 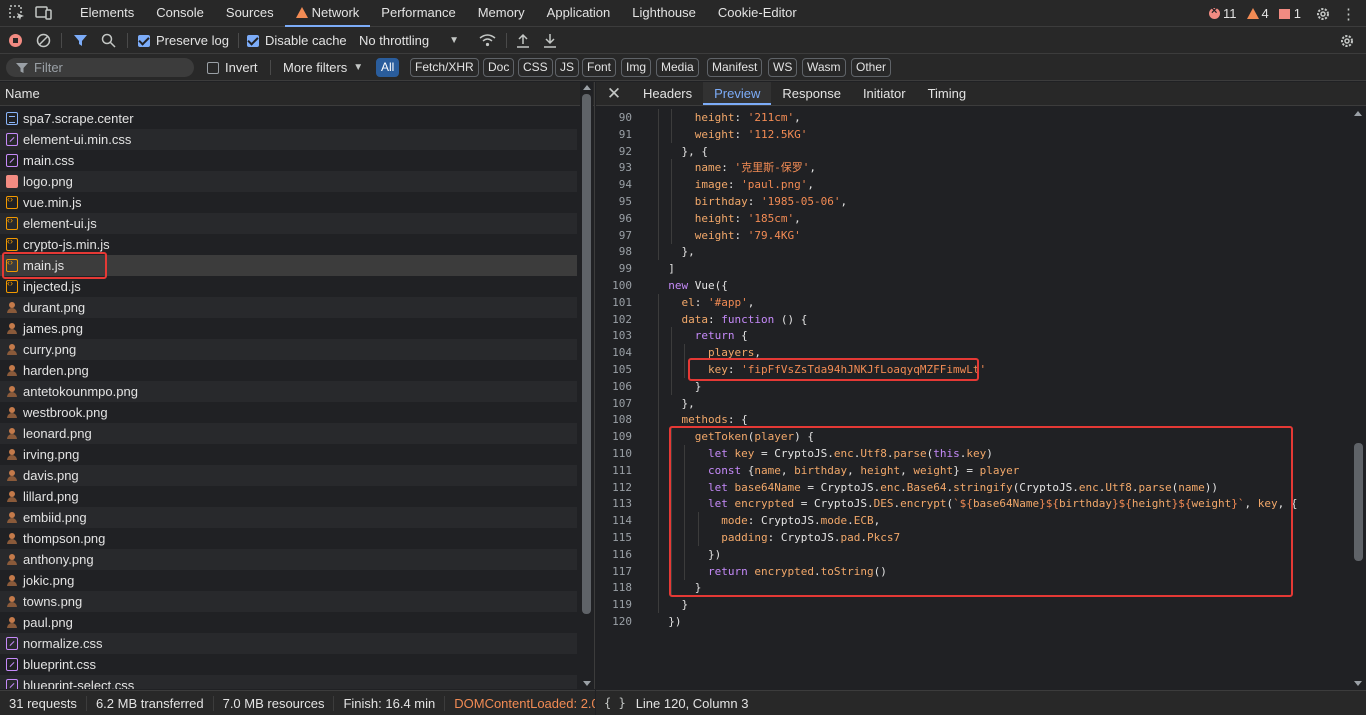 I want to click on filter-chip-doc: Doc, so click(x=499, y=67).